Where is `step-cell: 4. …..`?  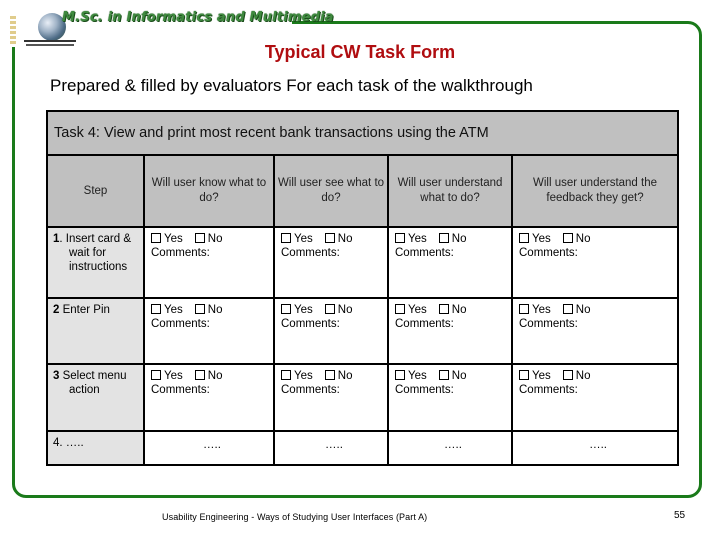 step-cell: 4. ….. is located at coordinates (95, 448).